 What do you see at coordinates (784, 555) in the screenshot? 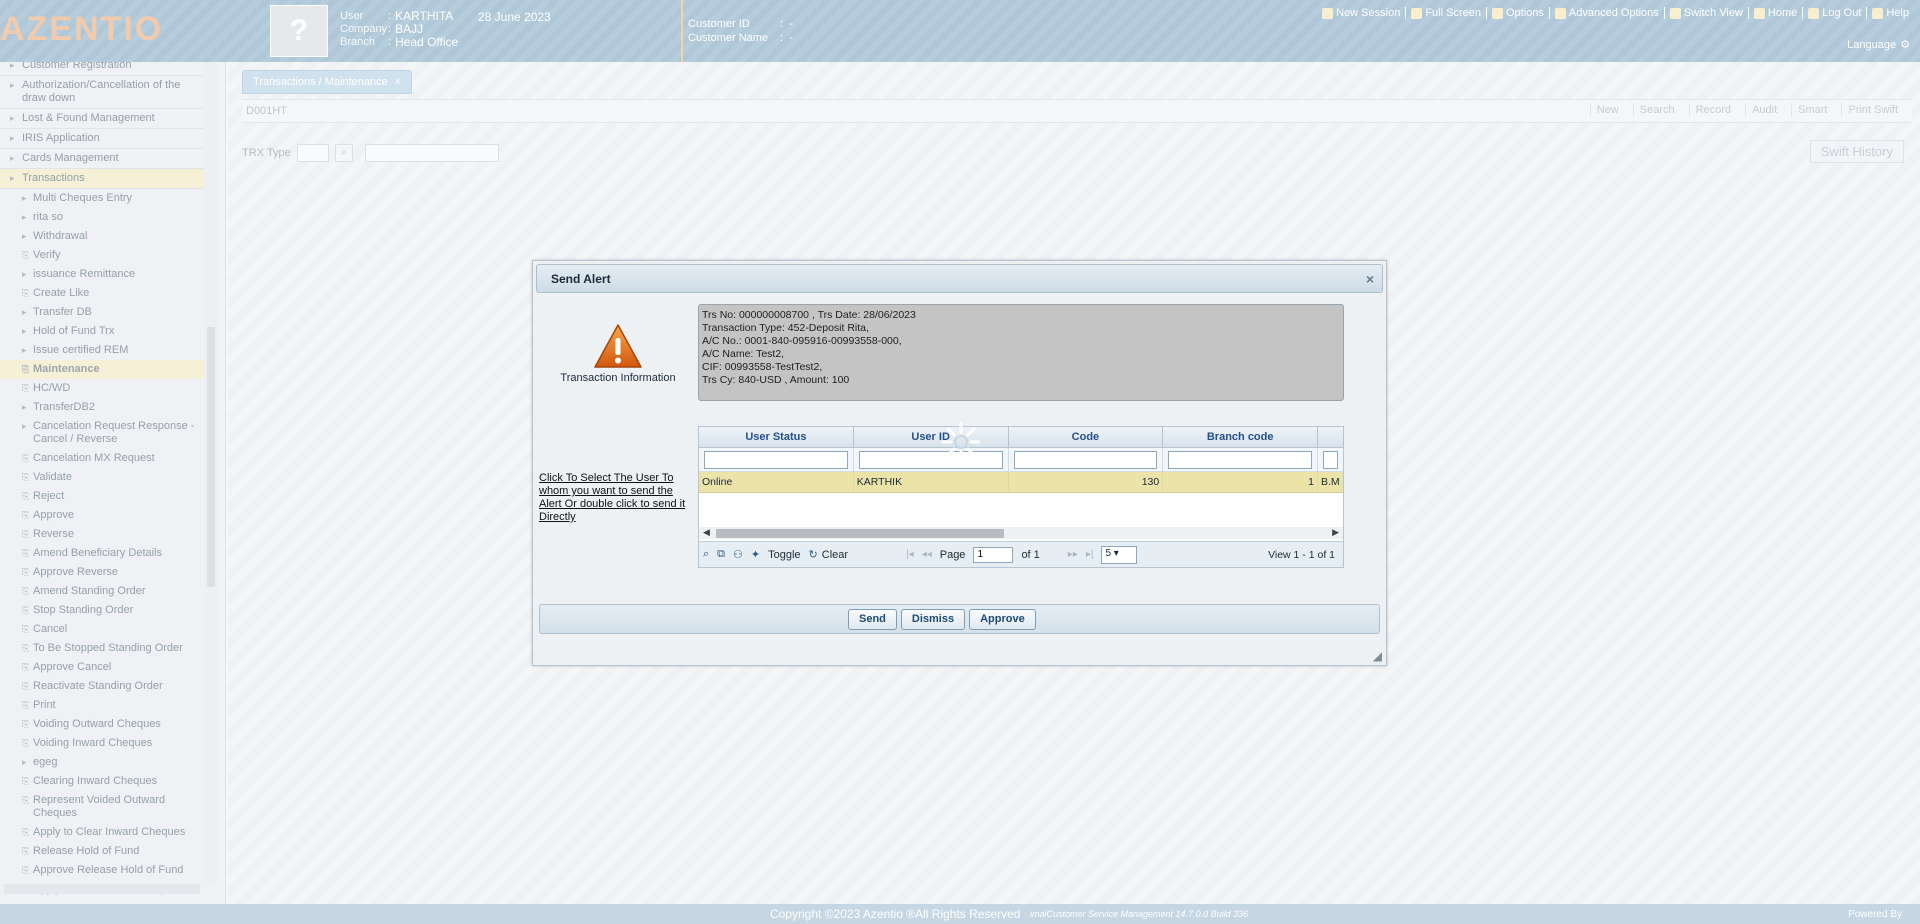
I see `toggle-button: Toggle` at bounding box center [784, 555].